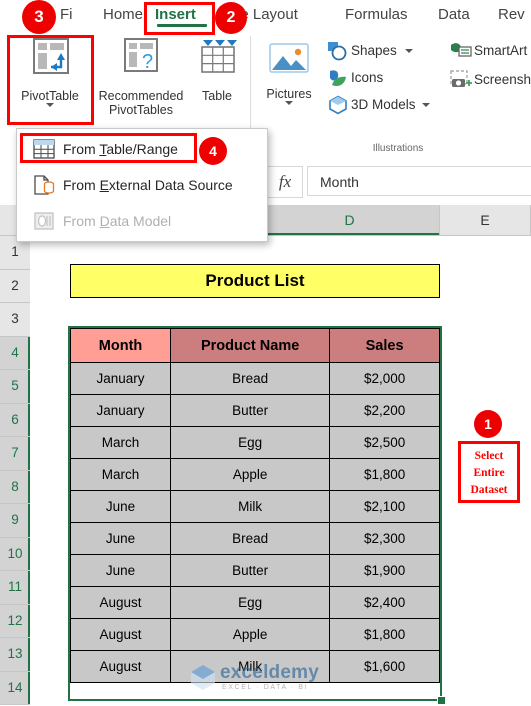 This screenshot has height=706, width=531. What do you see at coordinates (15, 655) in the screenshot?
I see `row-header-13: 13` at bounding box center [15, 655].